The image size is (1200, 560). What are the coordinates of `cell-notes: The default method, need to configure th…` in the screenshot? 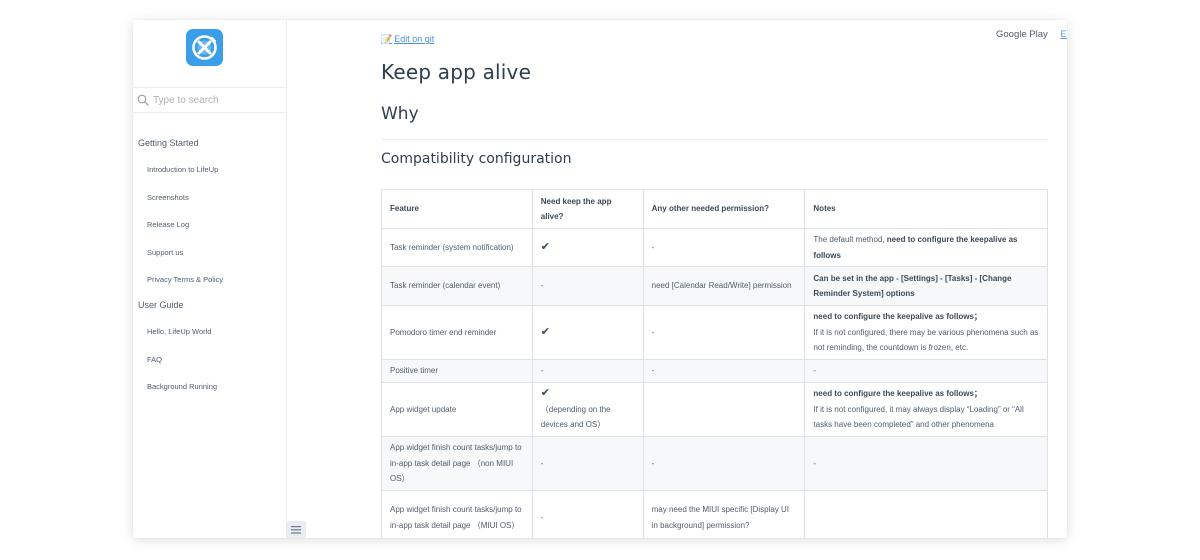 It's located at (926, 247).